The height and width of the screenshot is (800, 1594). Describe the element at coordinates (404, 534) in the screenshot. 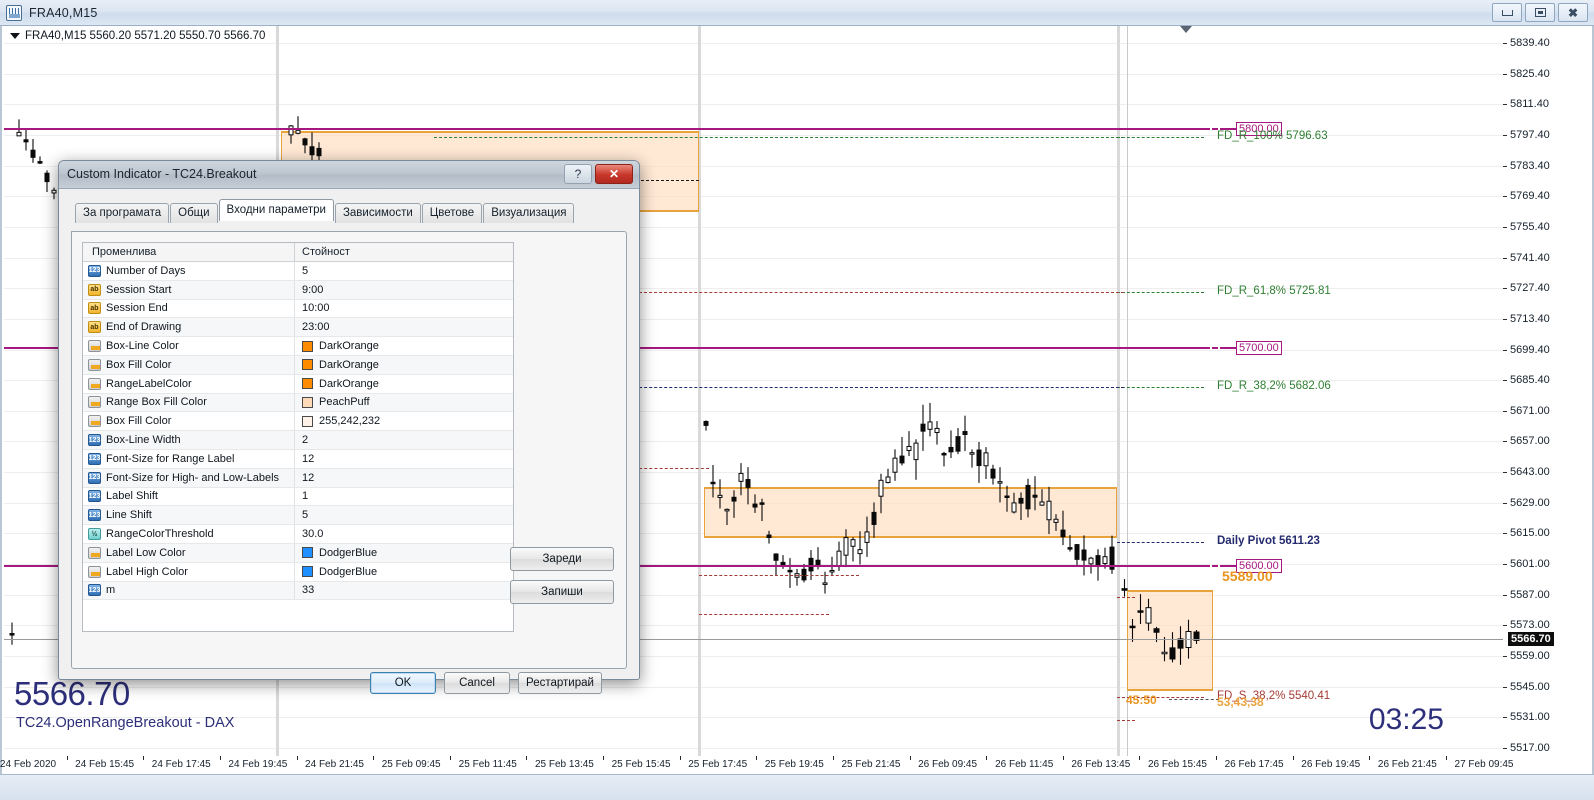

I see `param-value-cell: 30.0` at that location.